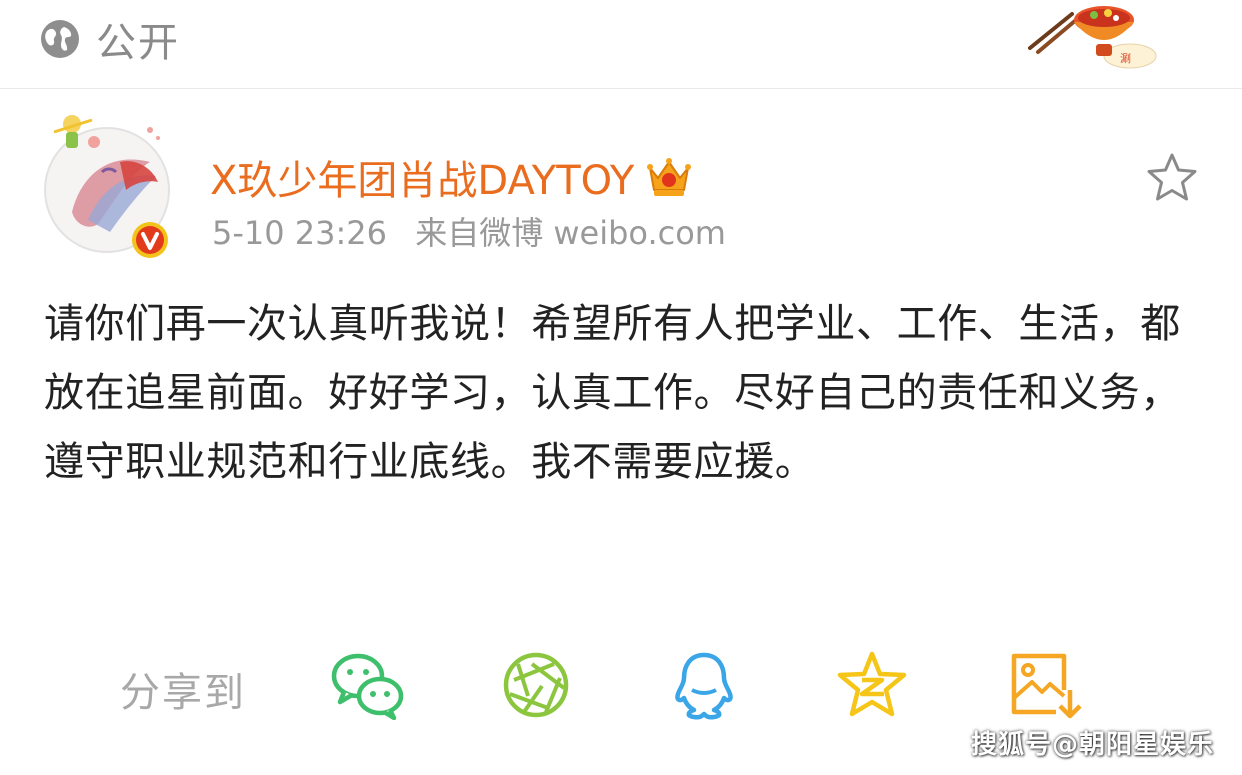 The width and height of the screenshot is (1242, 775). Describe the element at coordinates (422, 177) in the screenshot. I see `author-name: X玖少年团肖战DAYTOY` at that location.